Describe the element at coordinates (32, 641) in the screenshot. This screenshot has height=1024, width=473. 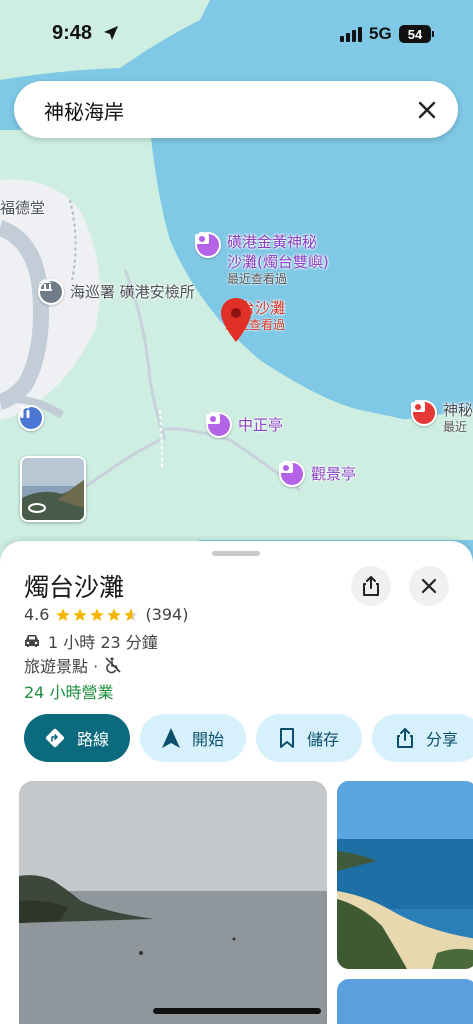
I see `car-icon` at that location.